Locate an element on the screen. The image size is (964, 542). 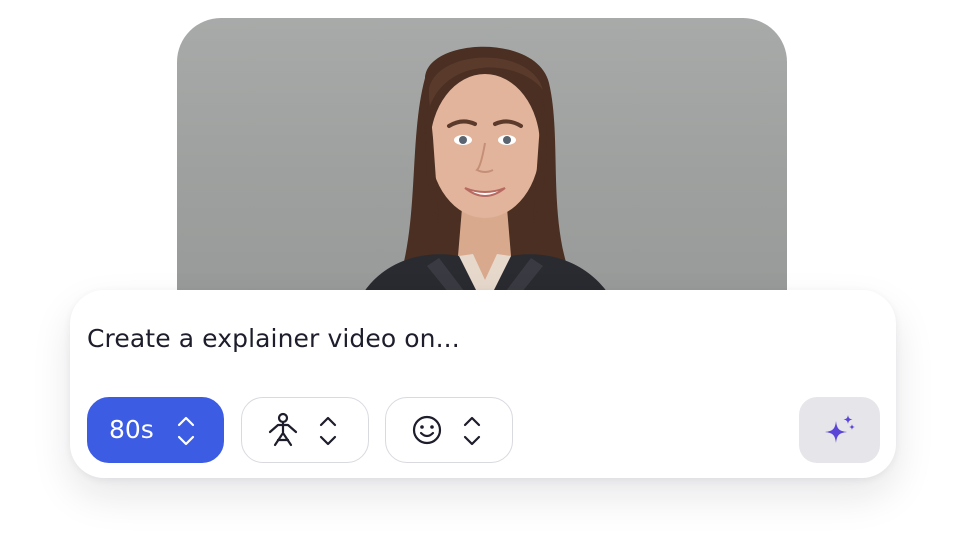
sparkles-icon is located at coordinates (839, 429).